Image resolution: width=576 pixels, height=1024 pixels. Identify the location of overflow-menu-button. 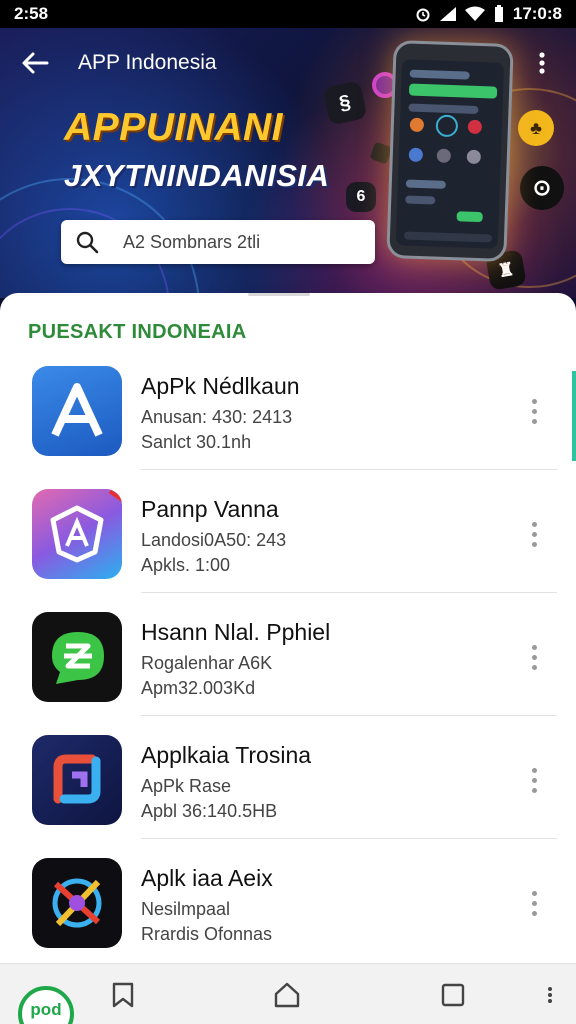
(542, 63).